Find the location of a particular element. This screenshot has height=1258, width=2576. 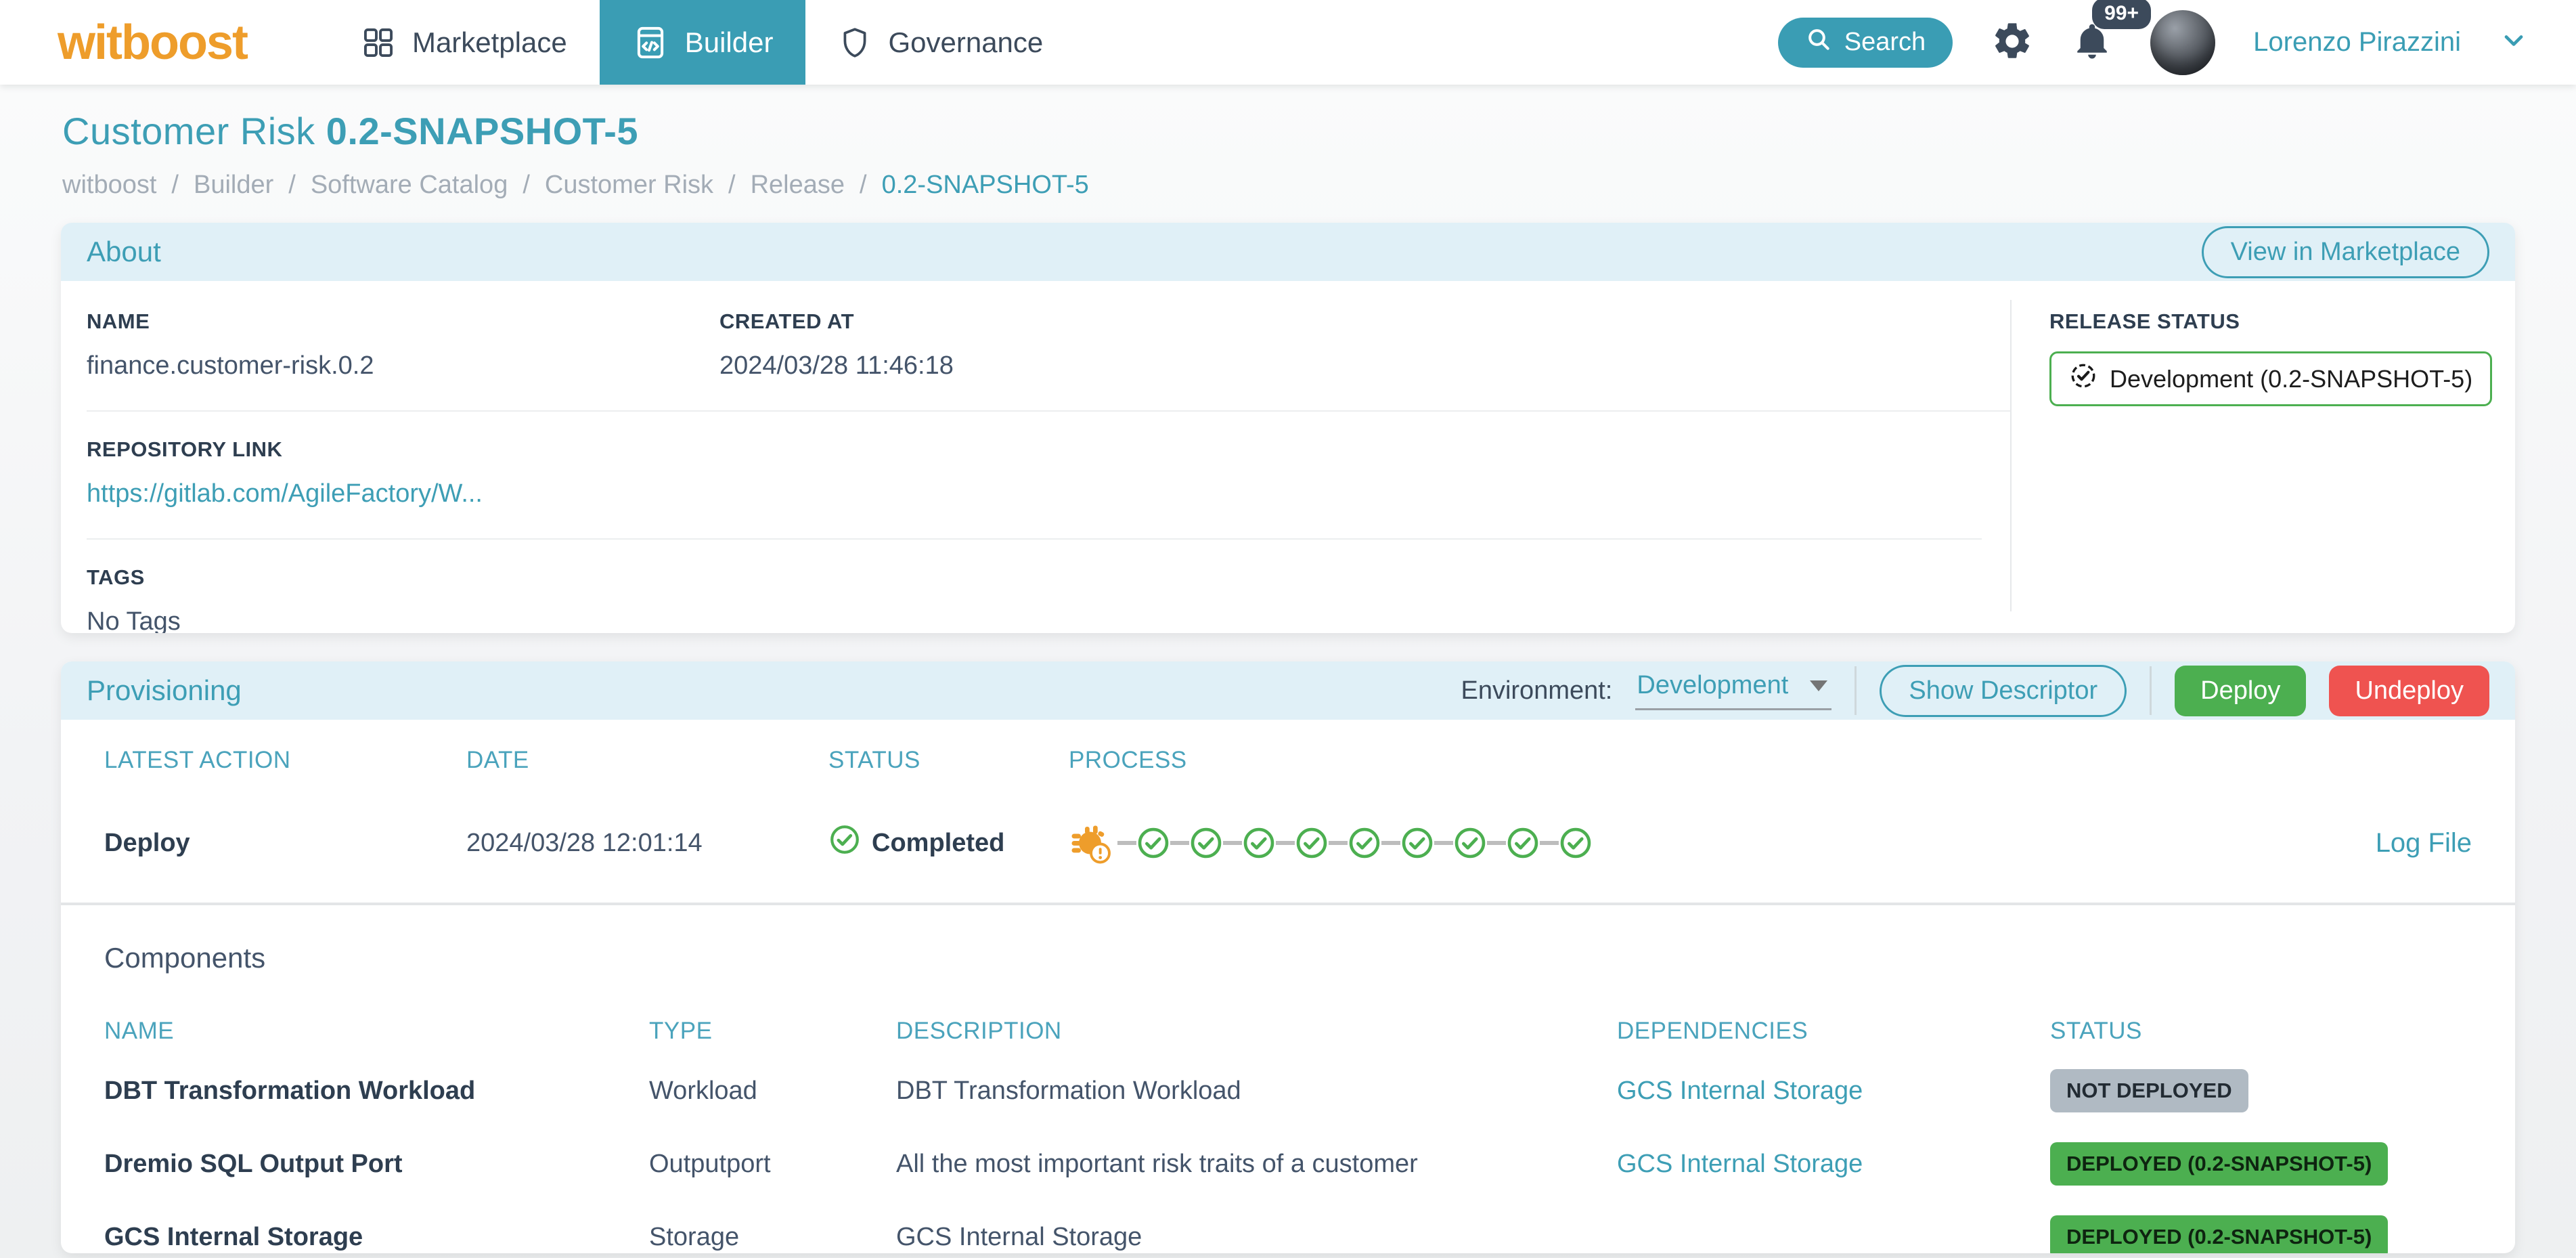

component-status-badge: DEPLOYED (0.2-SNAPSHOT-5) is located at coordinates (2219, 1164).